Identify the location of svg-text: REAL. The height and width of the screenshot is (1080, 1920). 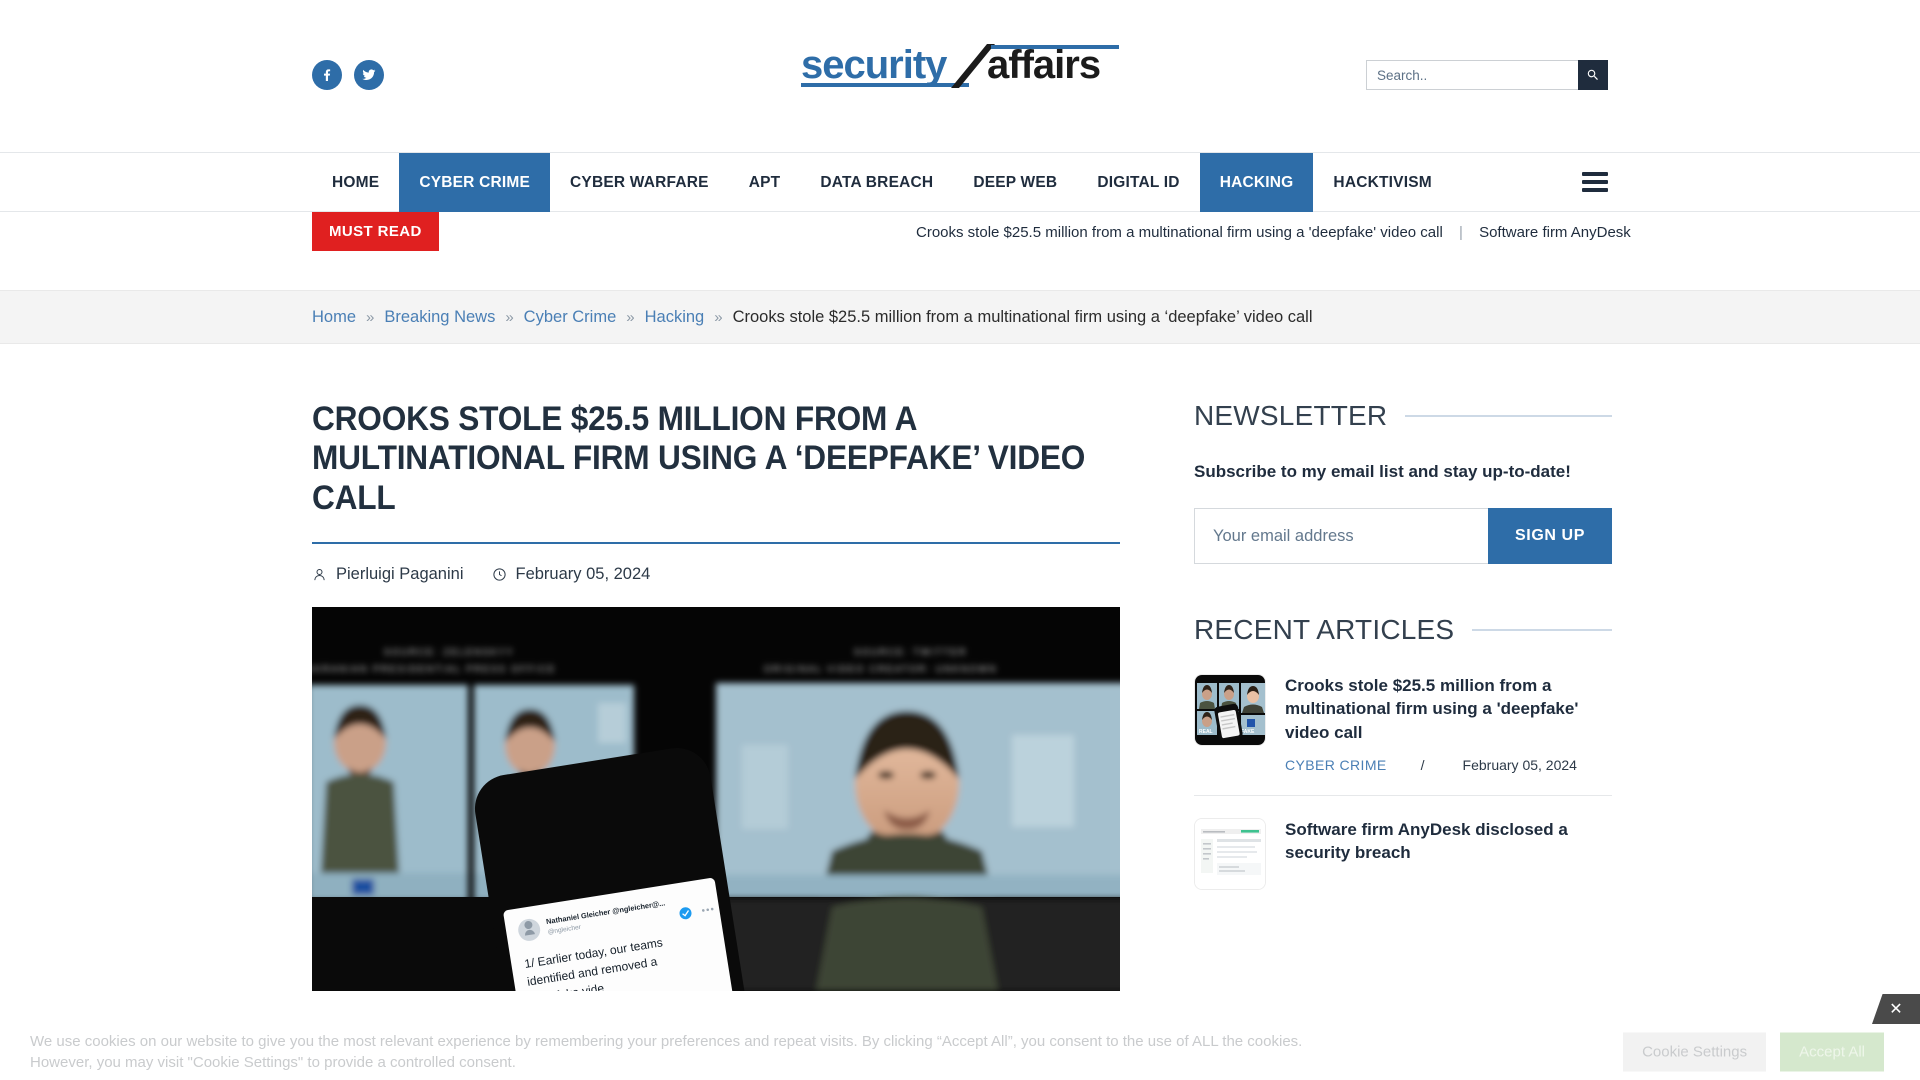
(1206, 732).